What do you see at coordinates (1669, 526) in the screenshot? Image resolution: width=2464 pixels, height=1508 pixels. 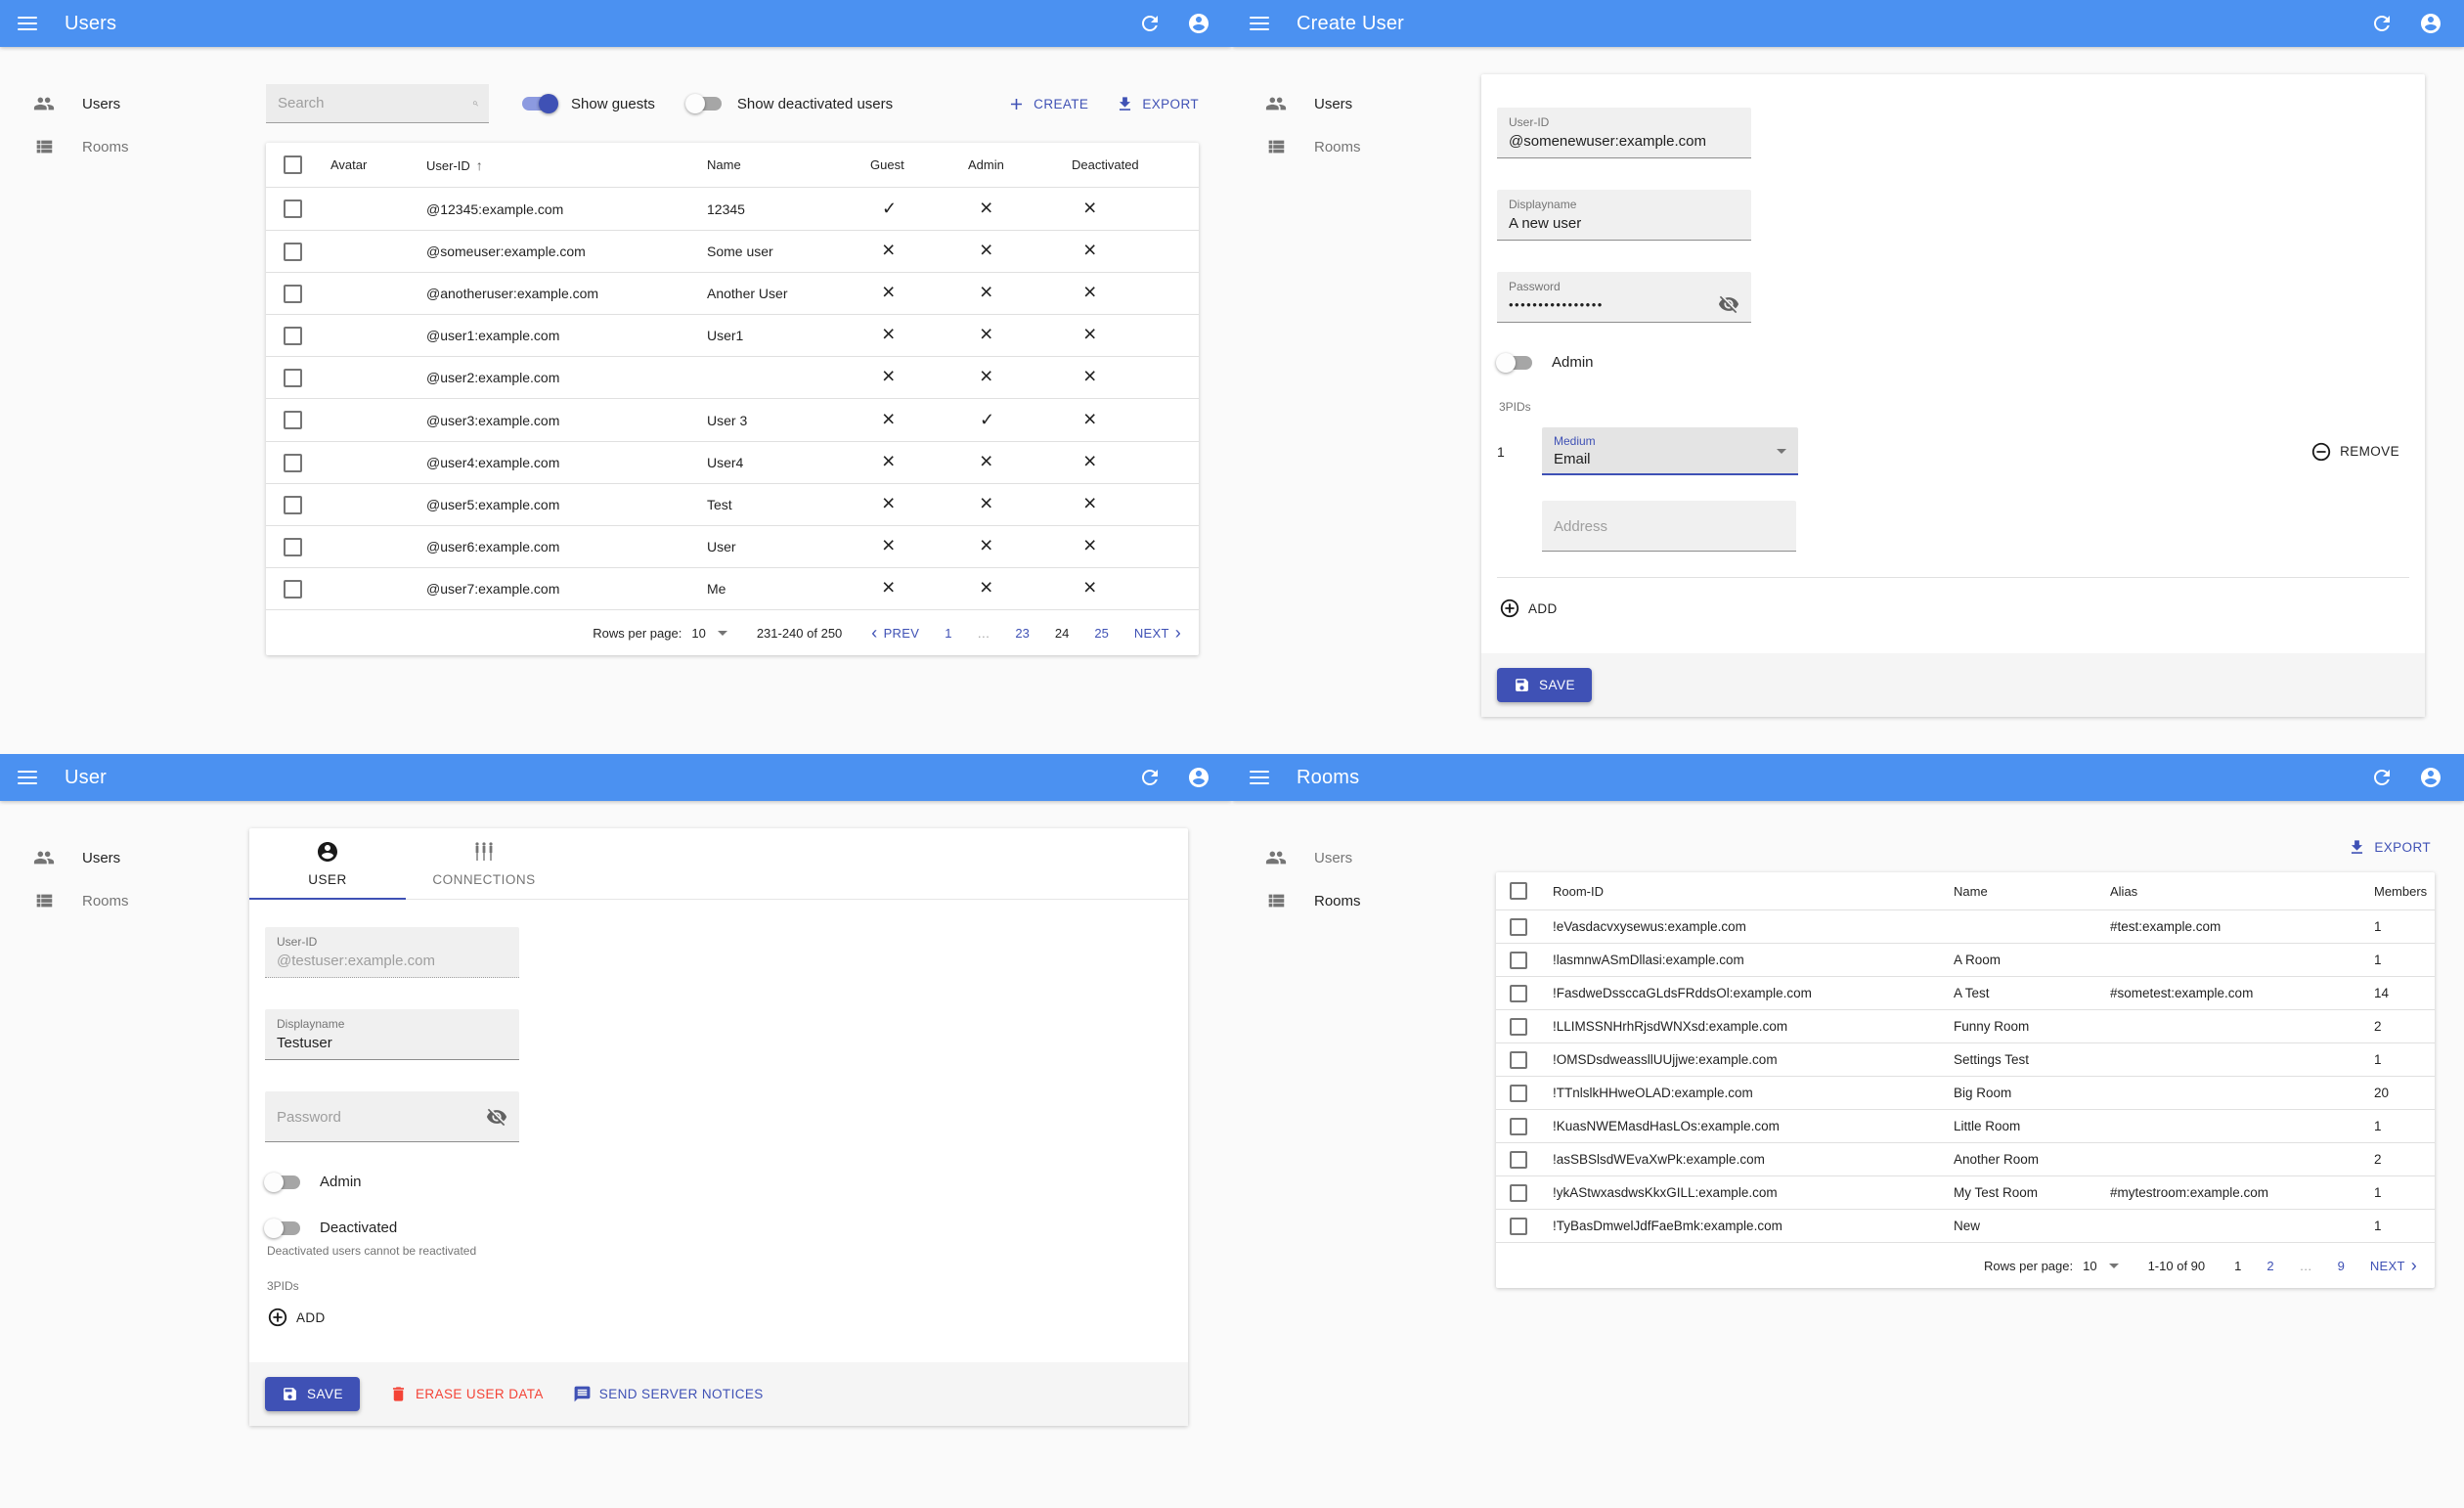 I see `address-field: Address` at bounding box center [1669, 526].